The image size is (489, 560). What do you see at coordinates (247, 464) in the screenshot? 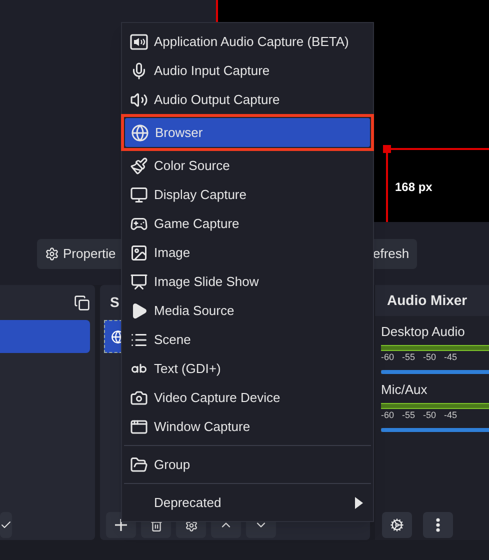
I see `menu-item: Group` at bounding box center [247, 464].